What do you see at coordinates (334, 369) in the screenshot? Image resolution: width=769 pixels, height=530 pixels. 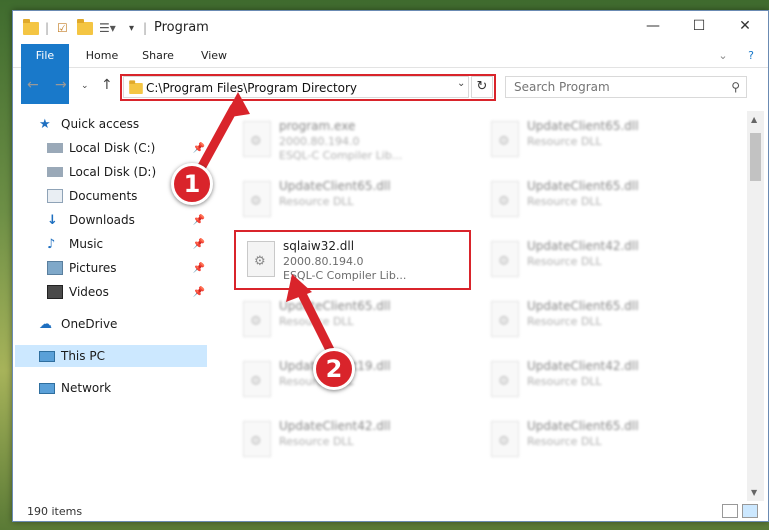 I see `callout-badge-2: 2` at bounding box center [334, 369].